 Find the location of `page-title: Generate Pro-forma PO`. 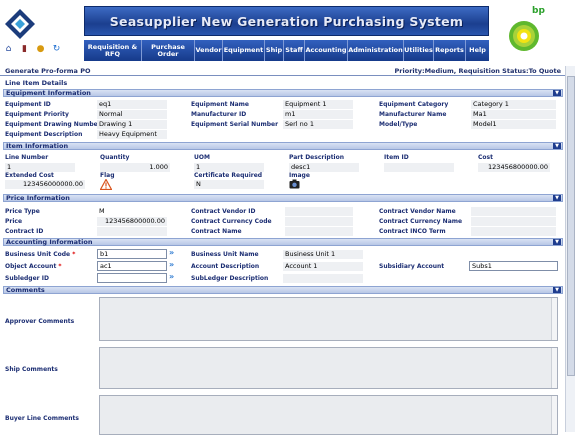

page-title: Generate Pro-forma PO is located at coordinates (48, 71).